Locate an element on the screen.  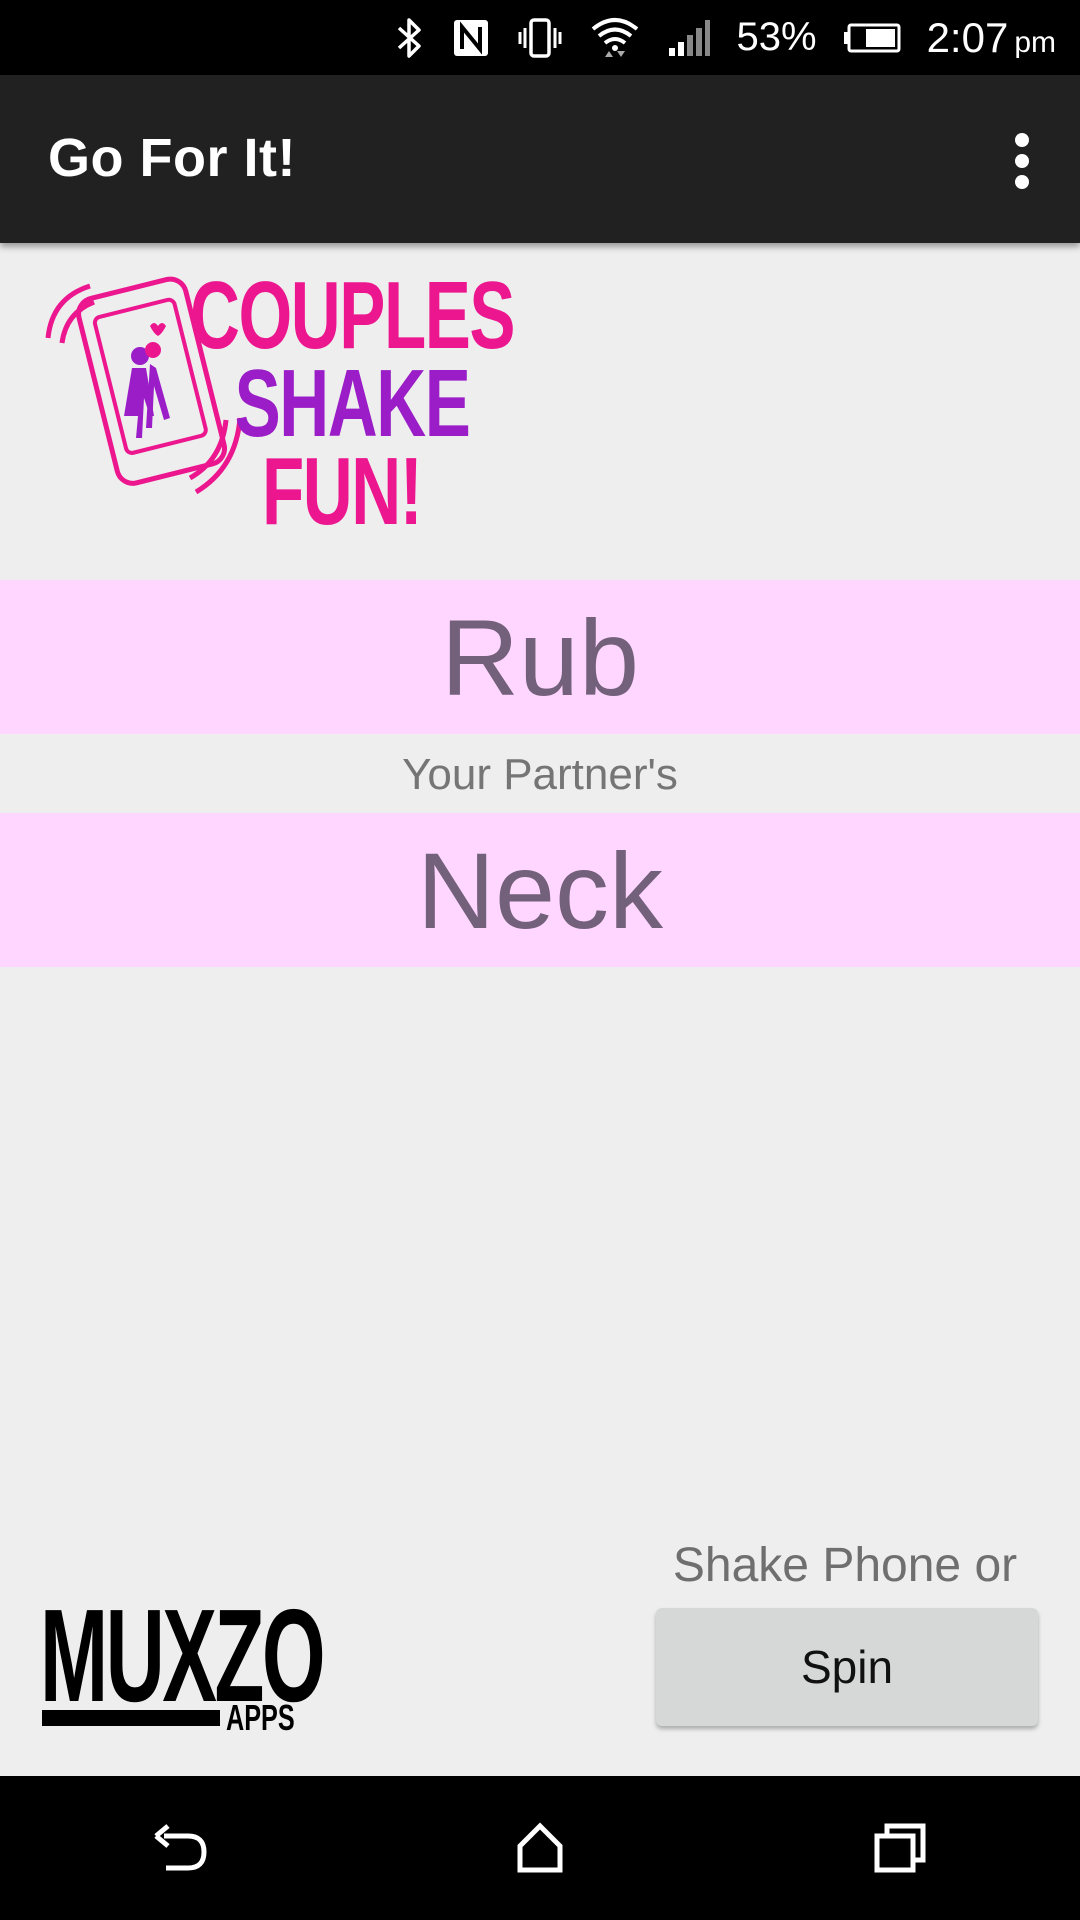
wifi-icon is located at coordinates (615, 38).